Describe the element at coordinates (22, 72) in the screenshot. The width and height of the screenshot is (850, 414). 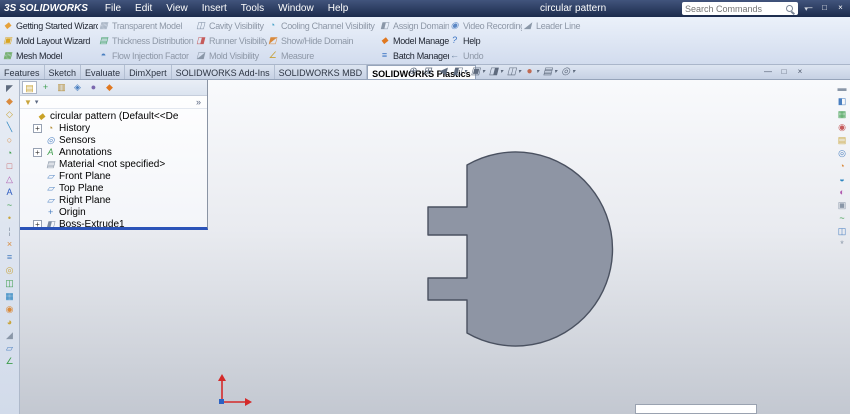
I see `tab-features: Features` at that location.